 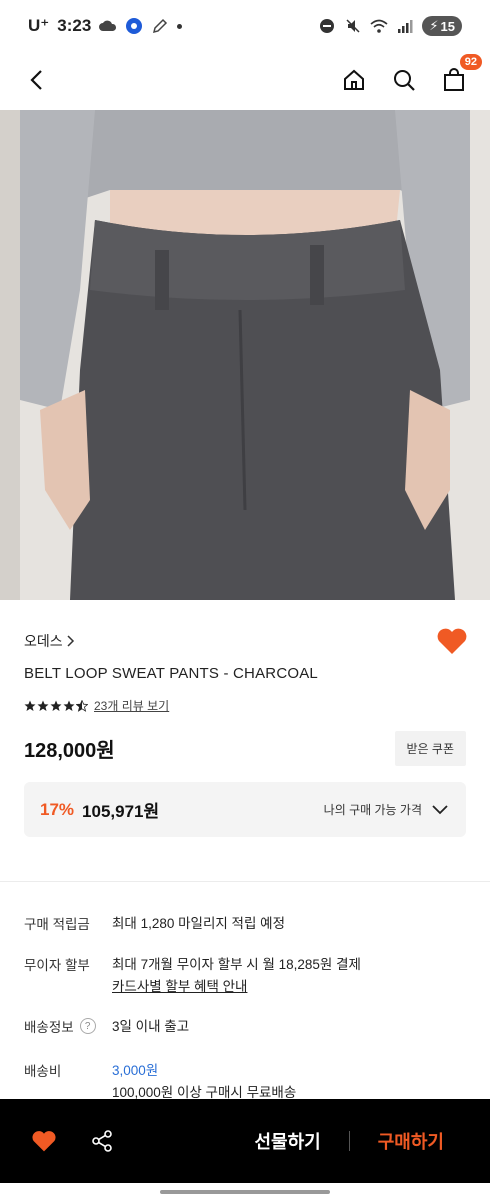 I want to click on coupon-button: 받은 쿠폰, so click(x=430, y=748).